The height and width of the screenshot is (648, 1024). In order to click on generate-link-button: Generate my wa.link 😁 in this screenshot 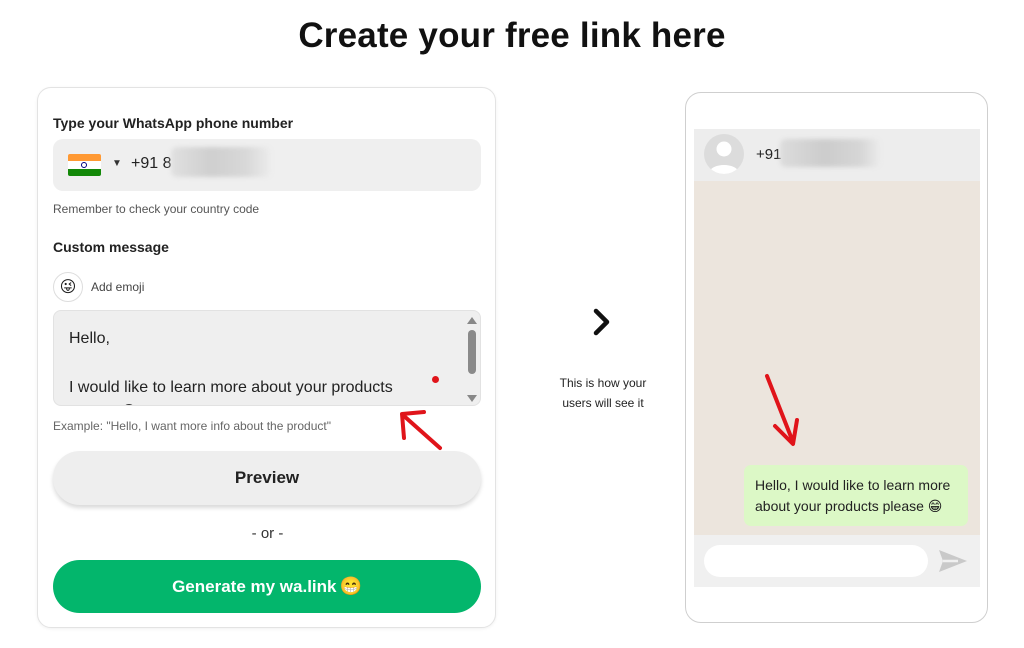, I will do `click(267, 586)`.